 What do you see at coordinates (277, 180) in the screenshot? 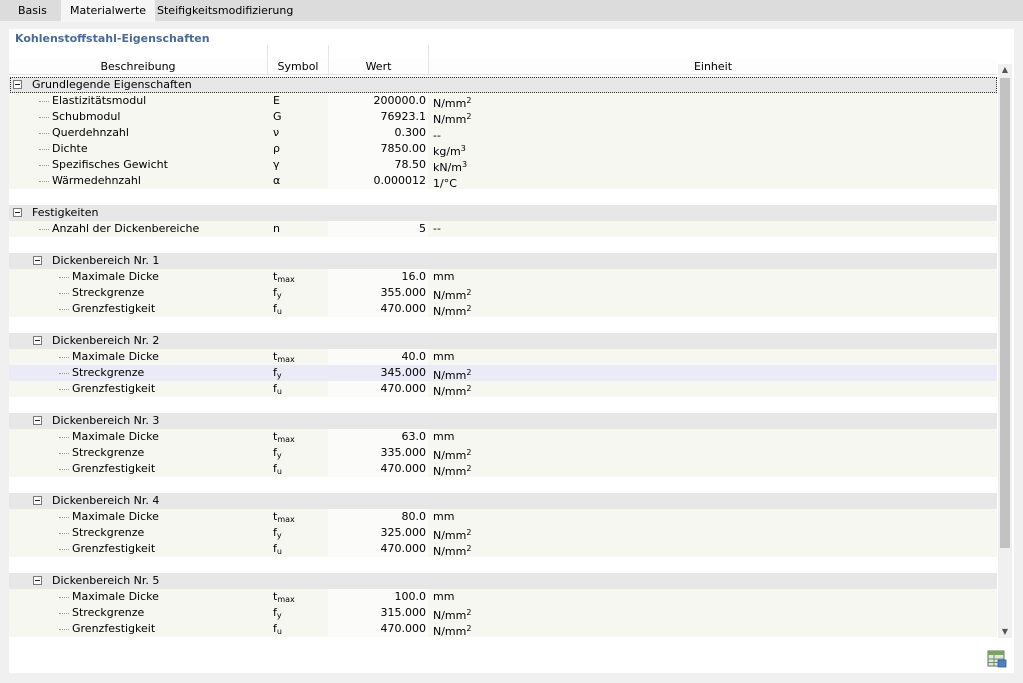
I see `row-symbol: α` at bounding box center [277, 180].